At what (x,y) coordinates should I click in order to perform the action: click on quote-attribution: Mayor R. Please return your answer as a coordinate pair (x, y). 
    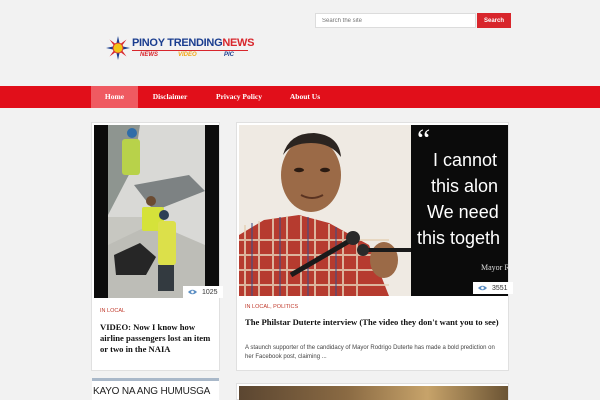
    Looking at the image, I should click on (494, 267).